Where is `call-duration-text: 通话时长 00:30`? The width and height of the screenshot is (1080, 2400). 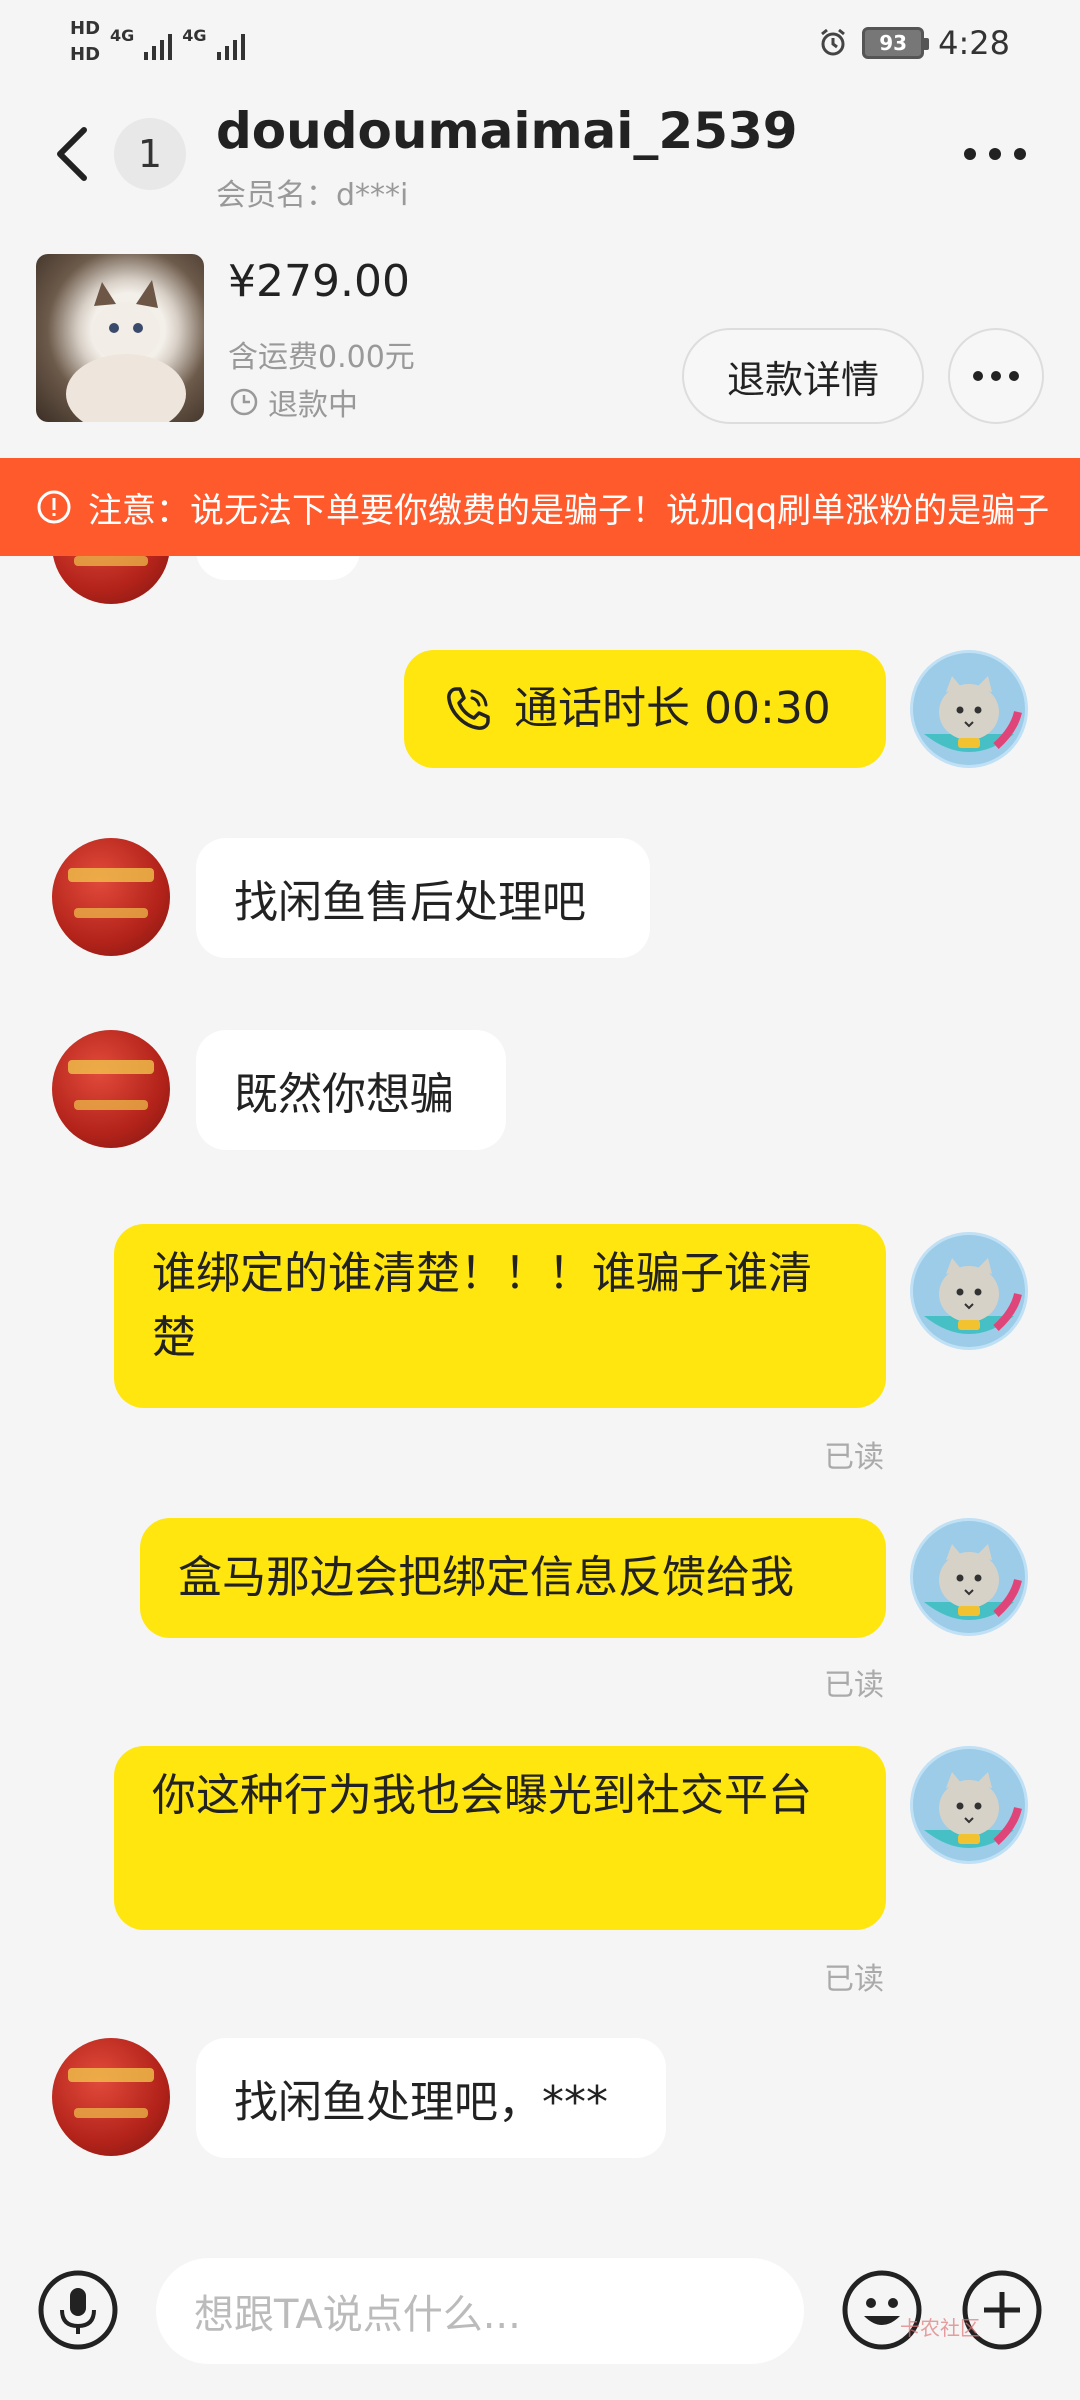
call-duration-text: 通话时长 00:30 is located at coordinates (672, 708).